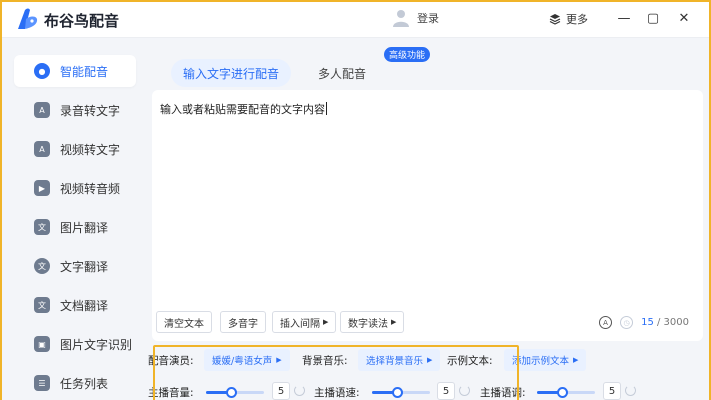 The image size is (711, 400). I want to click on speed-value: 5, so click(446, 391).